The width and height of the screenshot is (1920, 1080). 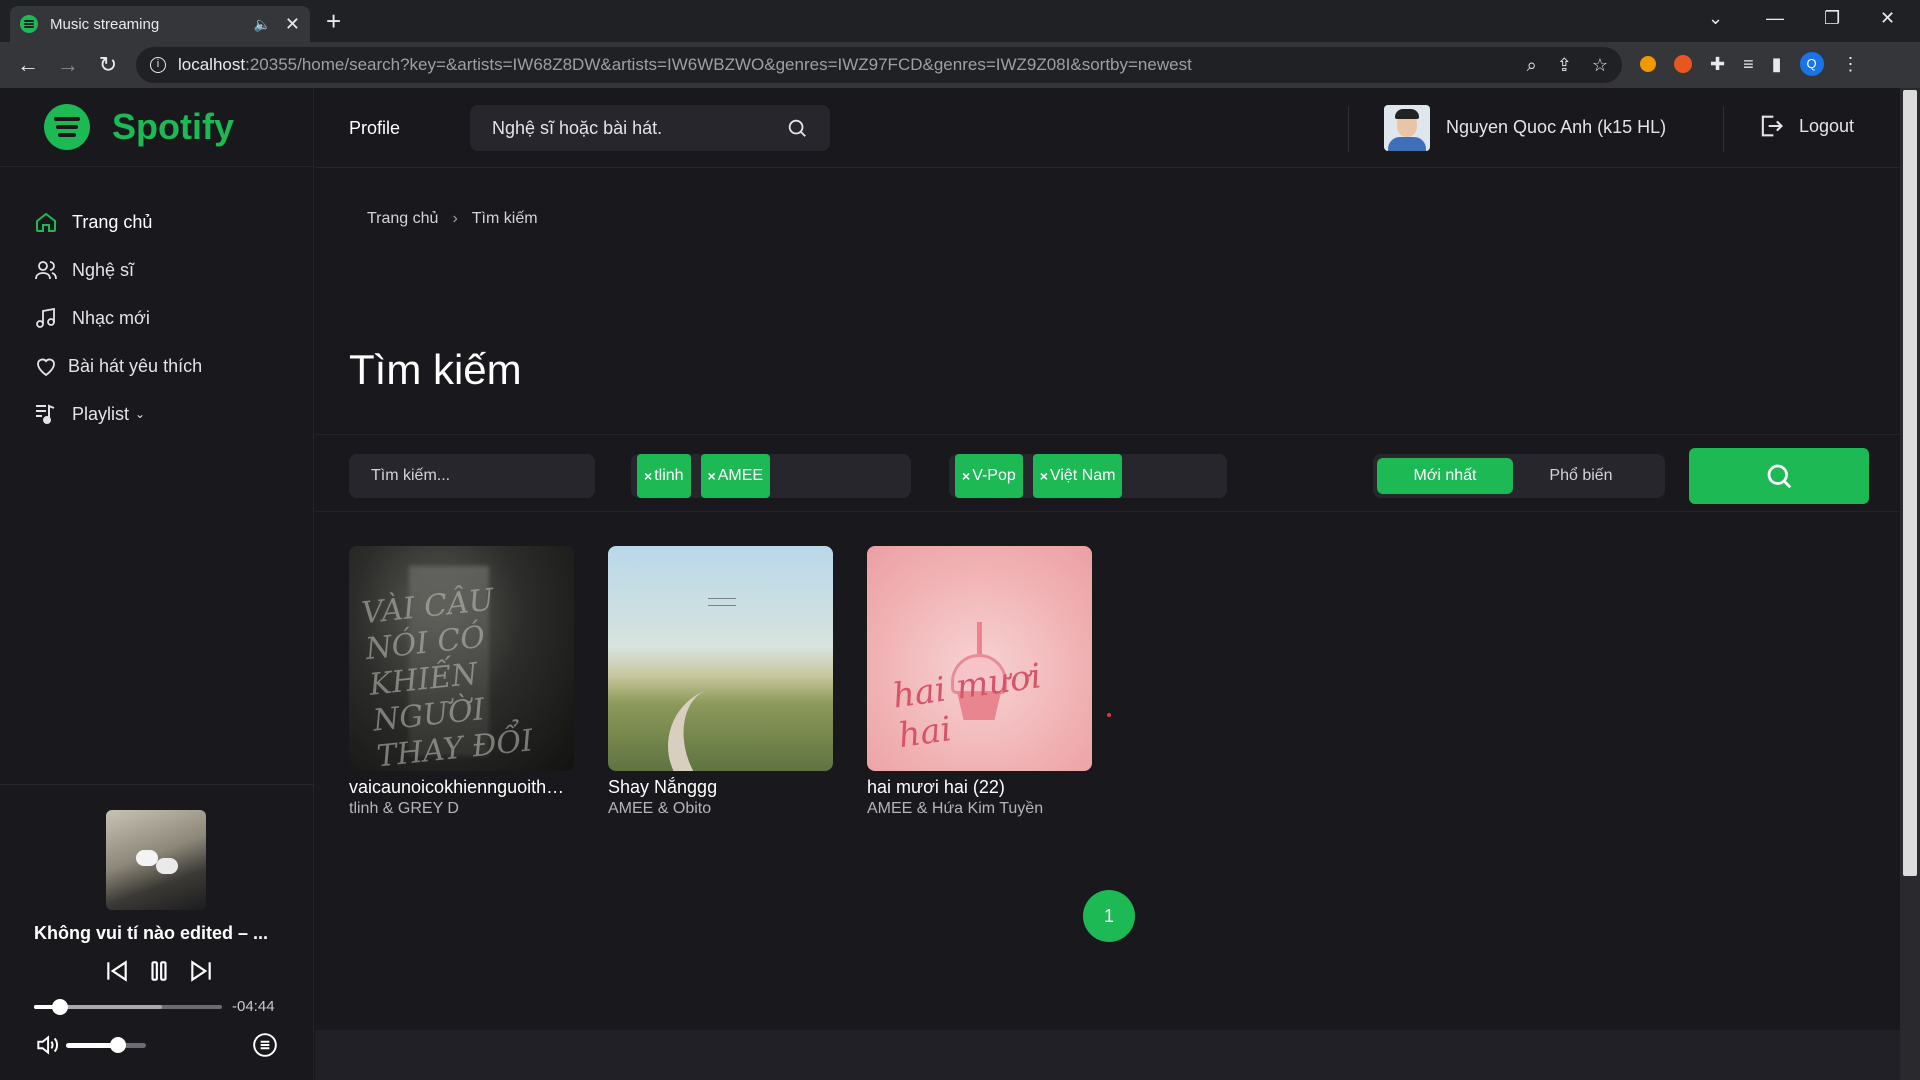 What do you see at coordinates (1407, 128) in the screenshot?
I see `avatar` at bounding box center [1407, 128].